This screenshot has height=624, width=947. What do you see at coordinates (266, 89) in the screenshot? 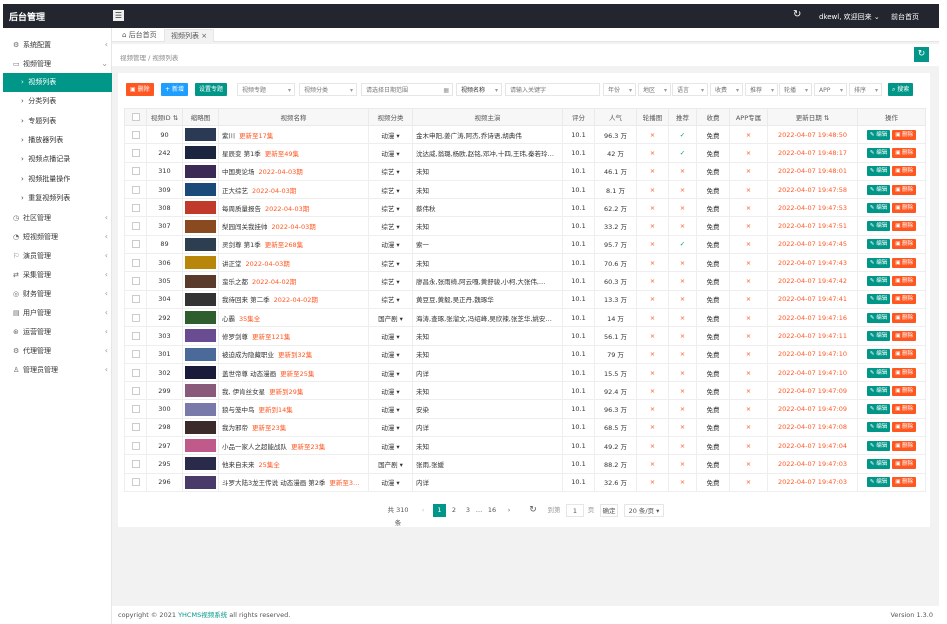
I see `filter-select-0: 视频专题 ▾` at bounding box center [266, 89].